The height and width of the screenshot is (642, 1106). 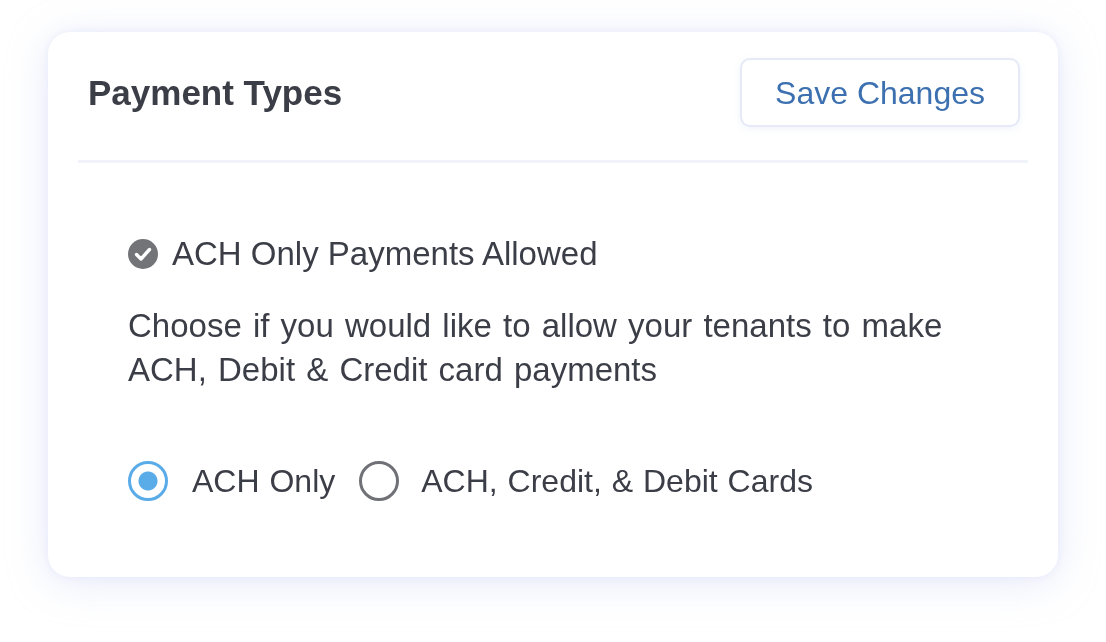 What do you see at coordinates (880, 92) in the screenshot?
I see `save-changes-button: Save Changes` at bounding box center [880, 92].